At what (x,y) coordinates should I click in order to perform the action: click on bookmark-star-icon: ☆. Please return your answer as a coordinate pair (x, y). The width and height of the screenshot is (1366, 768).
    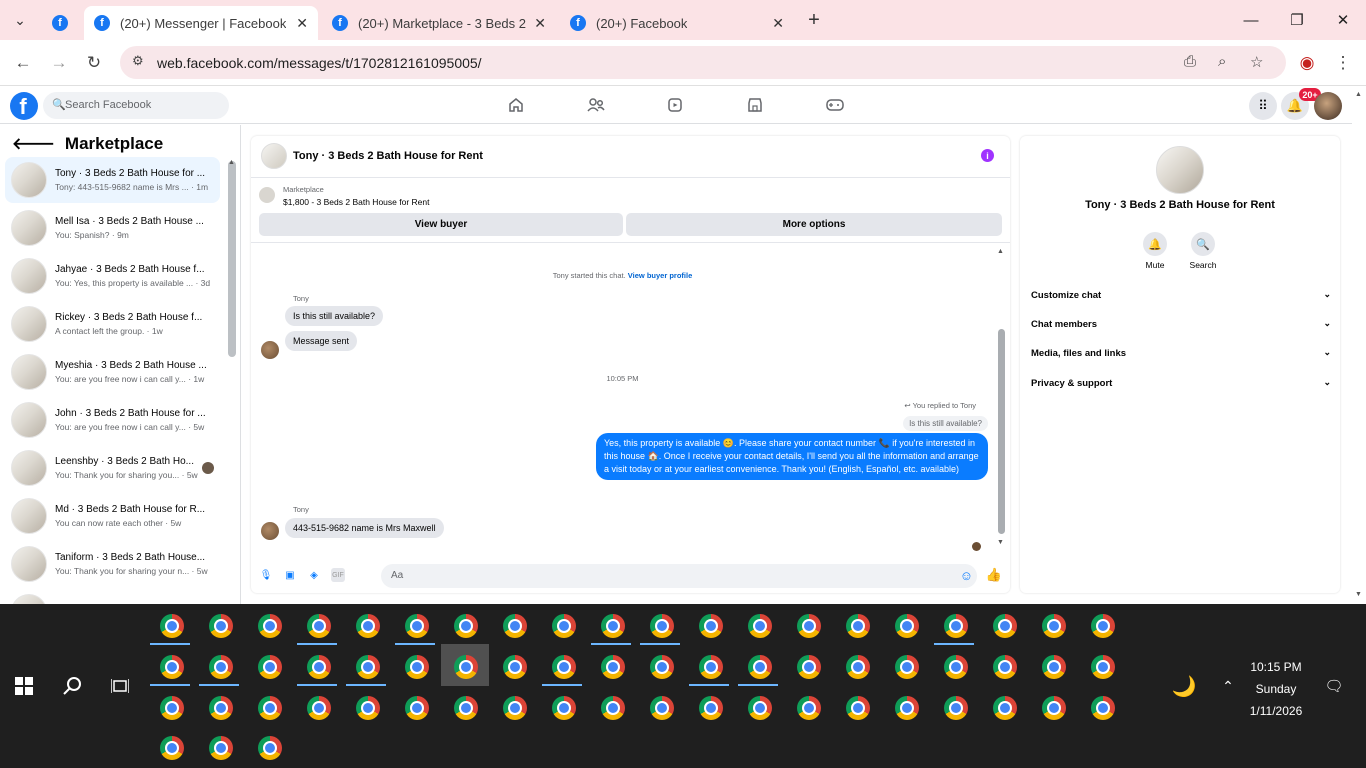
    Looking at the image, I should click on (1256, 62).